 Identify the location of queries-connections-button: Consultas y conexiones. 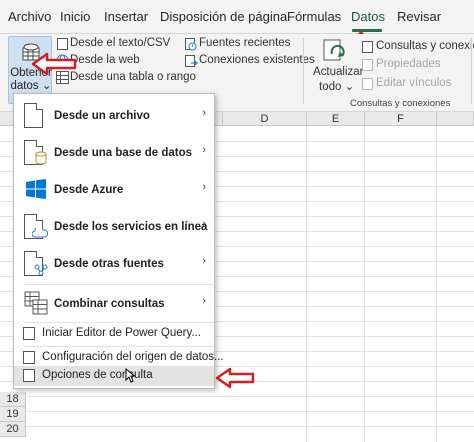
(425, 46).